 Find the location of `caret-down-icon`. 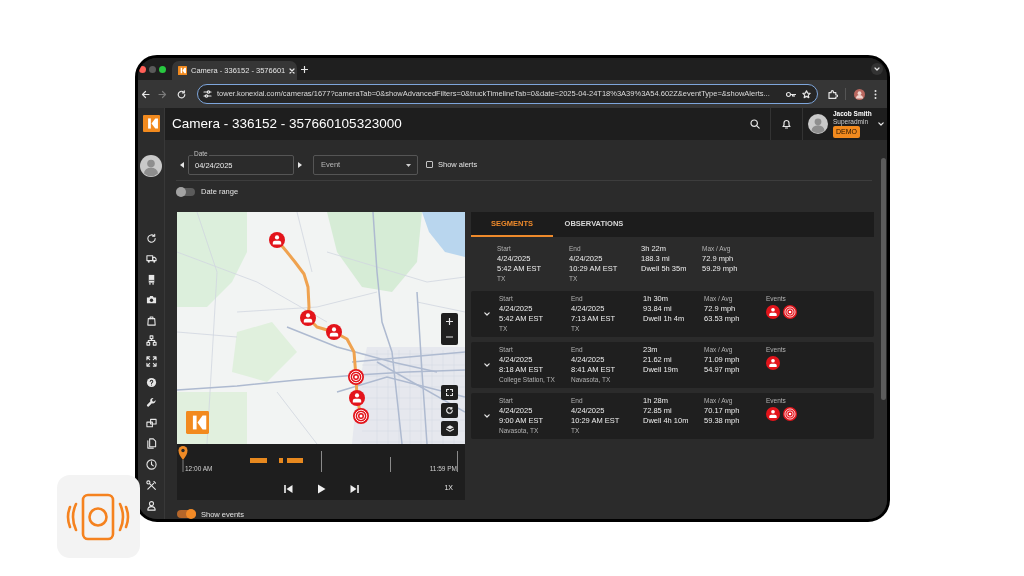

caret-down-icon is located at coordinates (408, 165).